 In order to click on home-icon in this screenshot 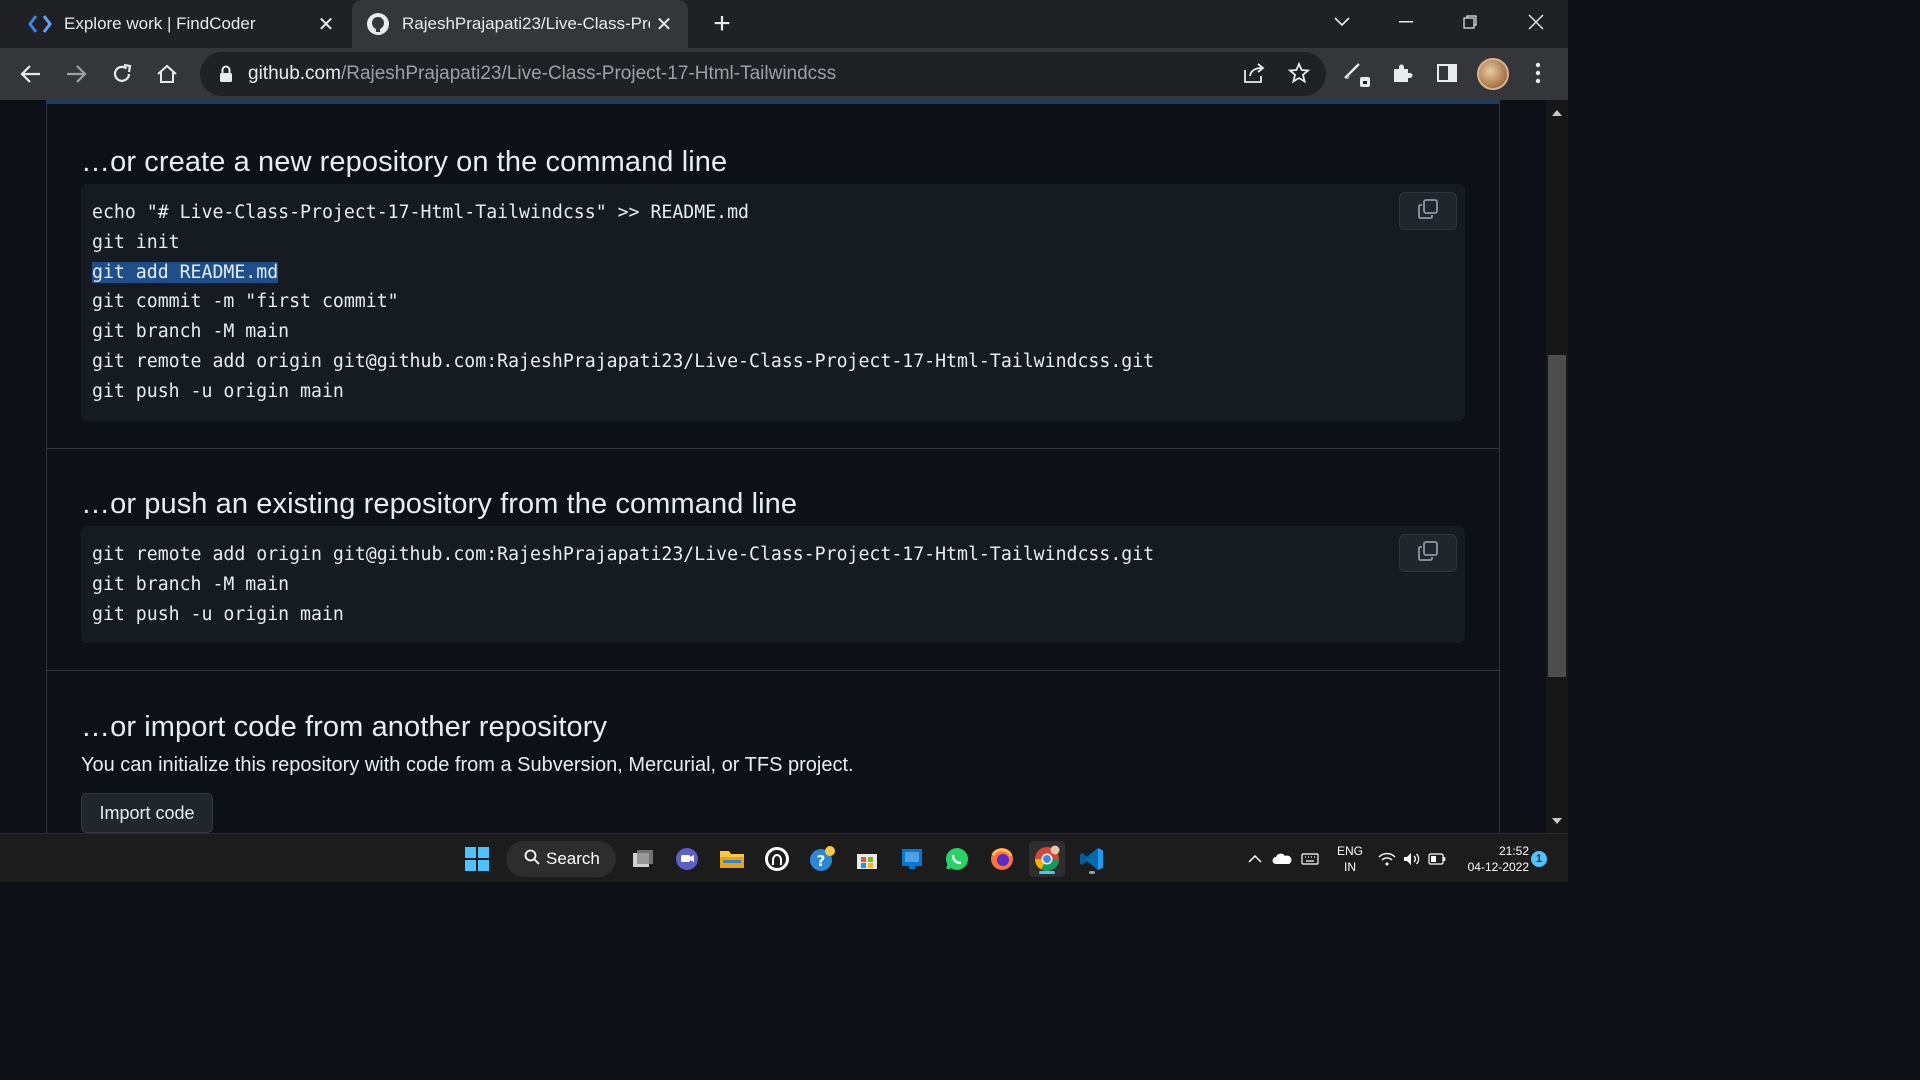, I will do `click(167, 74)`.